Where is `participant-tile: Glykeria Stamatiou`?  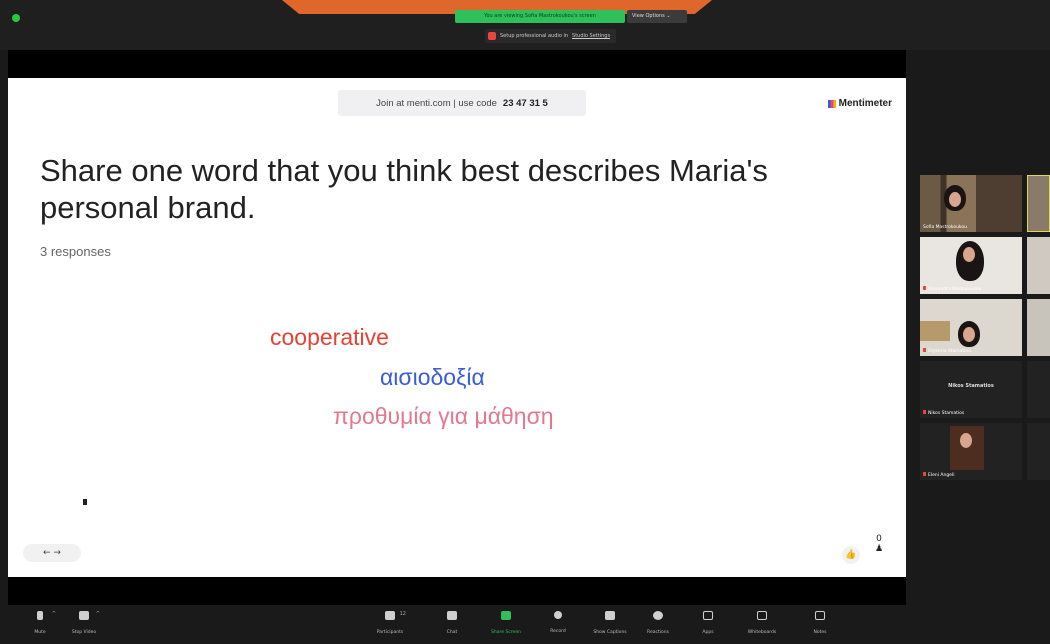 participant-tile: Glykeria Stamatiou is located at coordinates (971, 327).